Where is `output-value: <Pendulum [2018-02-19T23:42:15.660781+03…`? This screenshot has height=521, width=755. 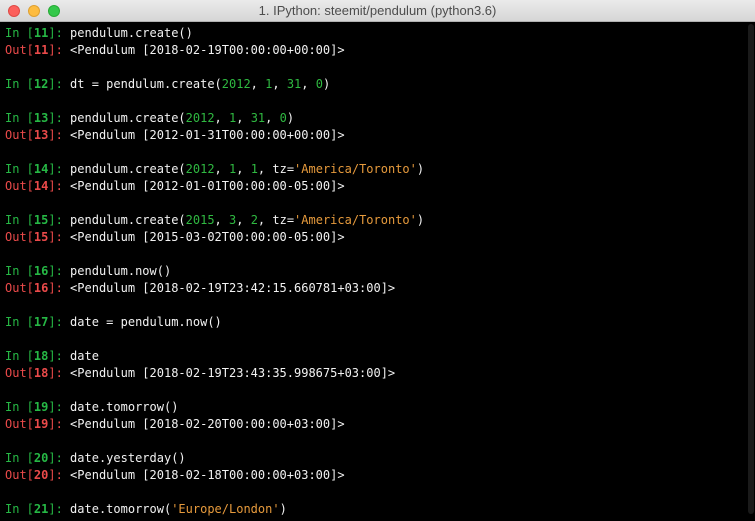
output-value: <Pendulum [2018-02-19T23:42:15.660781+03… is located at coordinates (233, 288).